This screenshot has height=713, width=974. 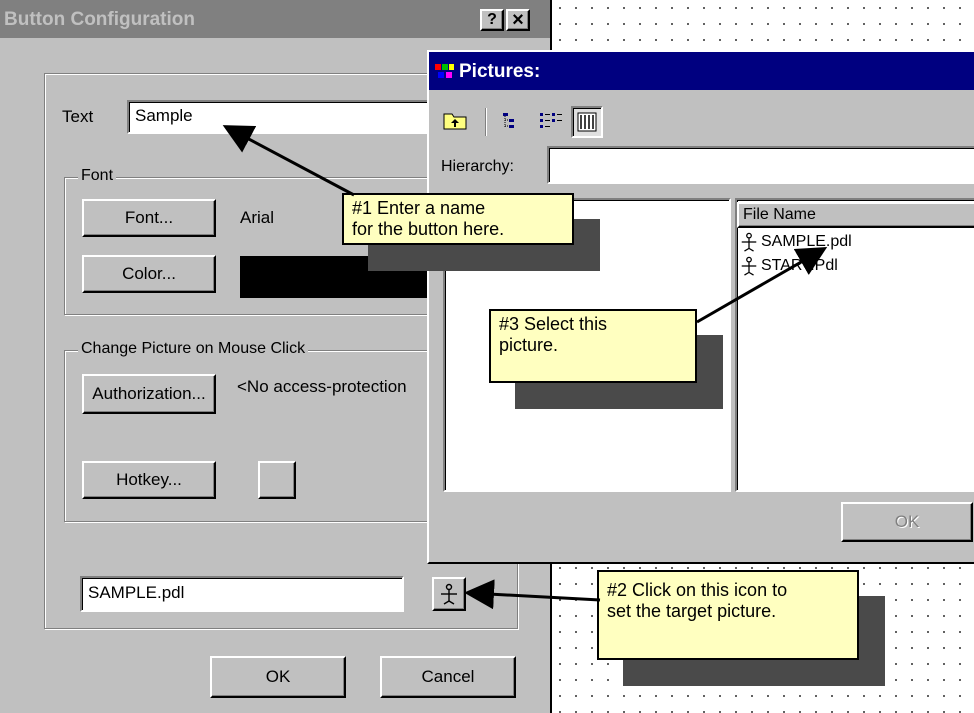 What do you see at coordinates (288, 161) in the screenshot?
I see `arrow-to-text-input` at bounding box center [288, 161].